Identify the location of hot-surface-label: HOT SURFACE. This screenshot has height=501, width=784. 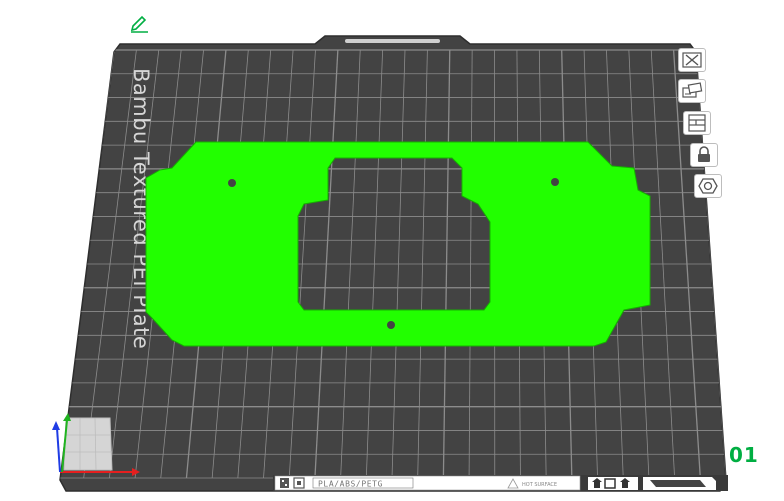
(539, 485).